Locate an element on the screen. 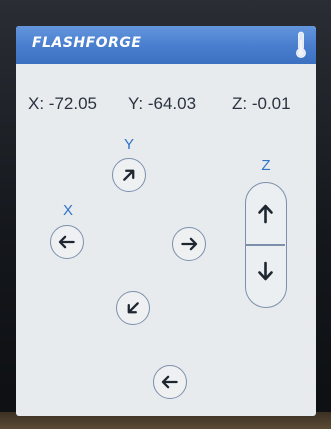  x-axis-label: X is located at coordinates (67, 210).